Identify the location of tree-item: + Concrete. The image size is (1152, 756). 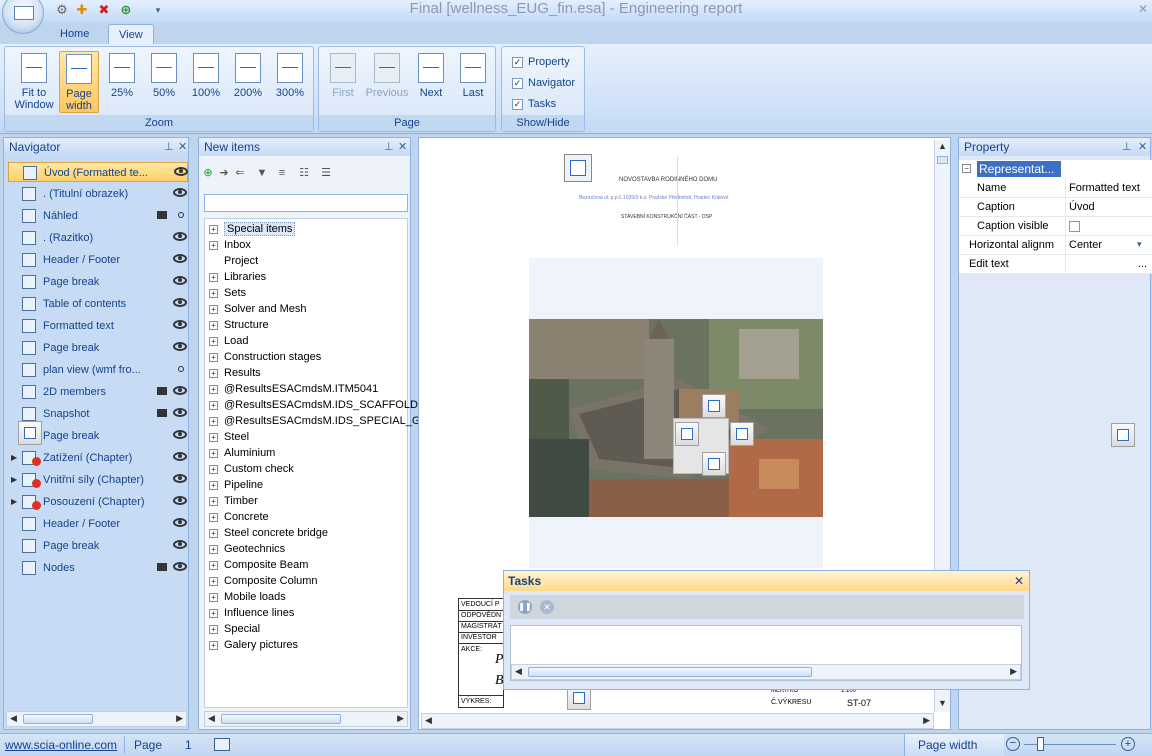
(239, 517).